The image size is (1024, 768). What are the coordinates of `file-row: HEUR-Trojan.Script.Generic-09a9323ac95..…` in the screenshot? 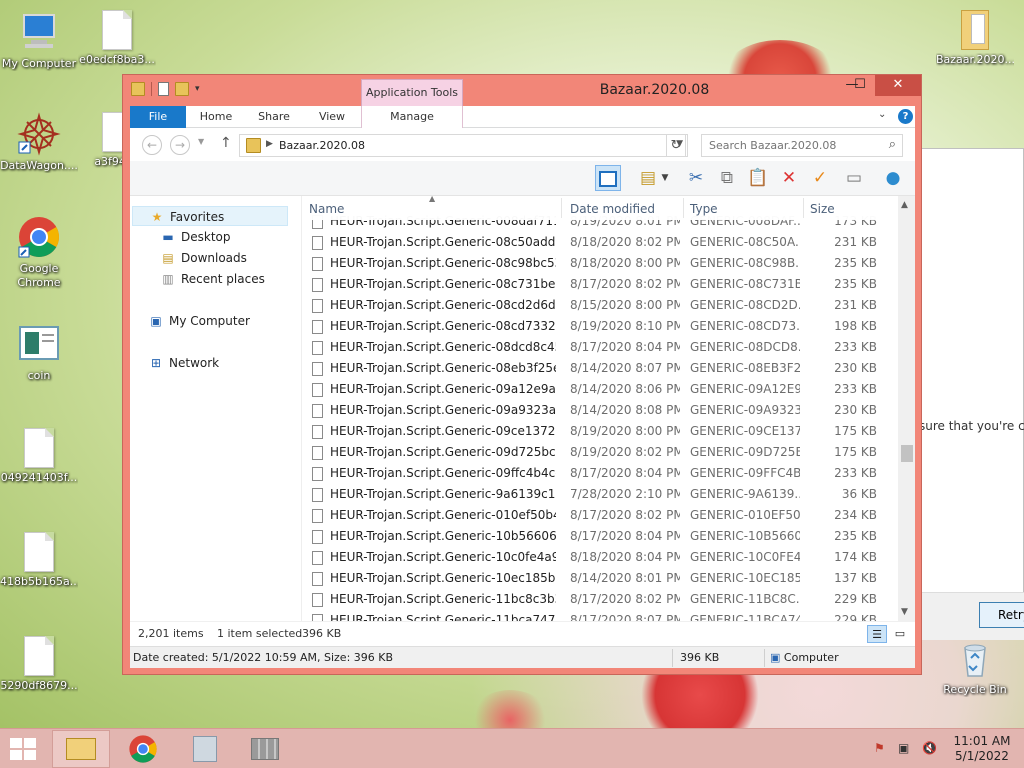 It's located at (599, 410).